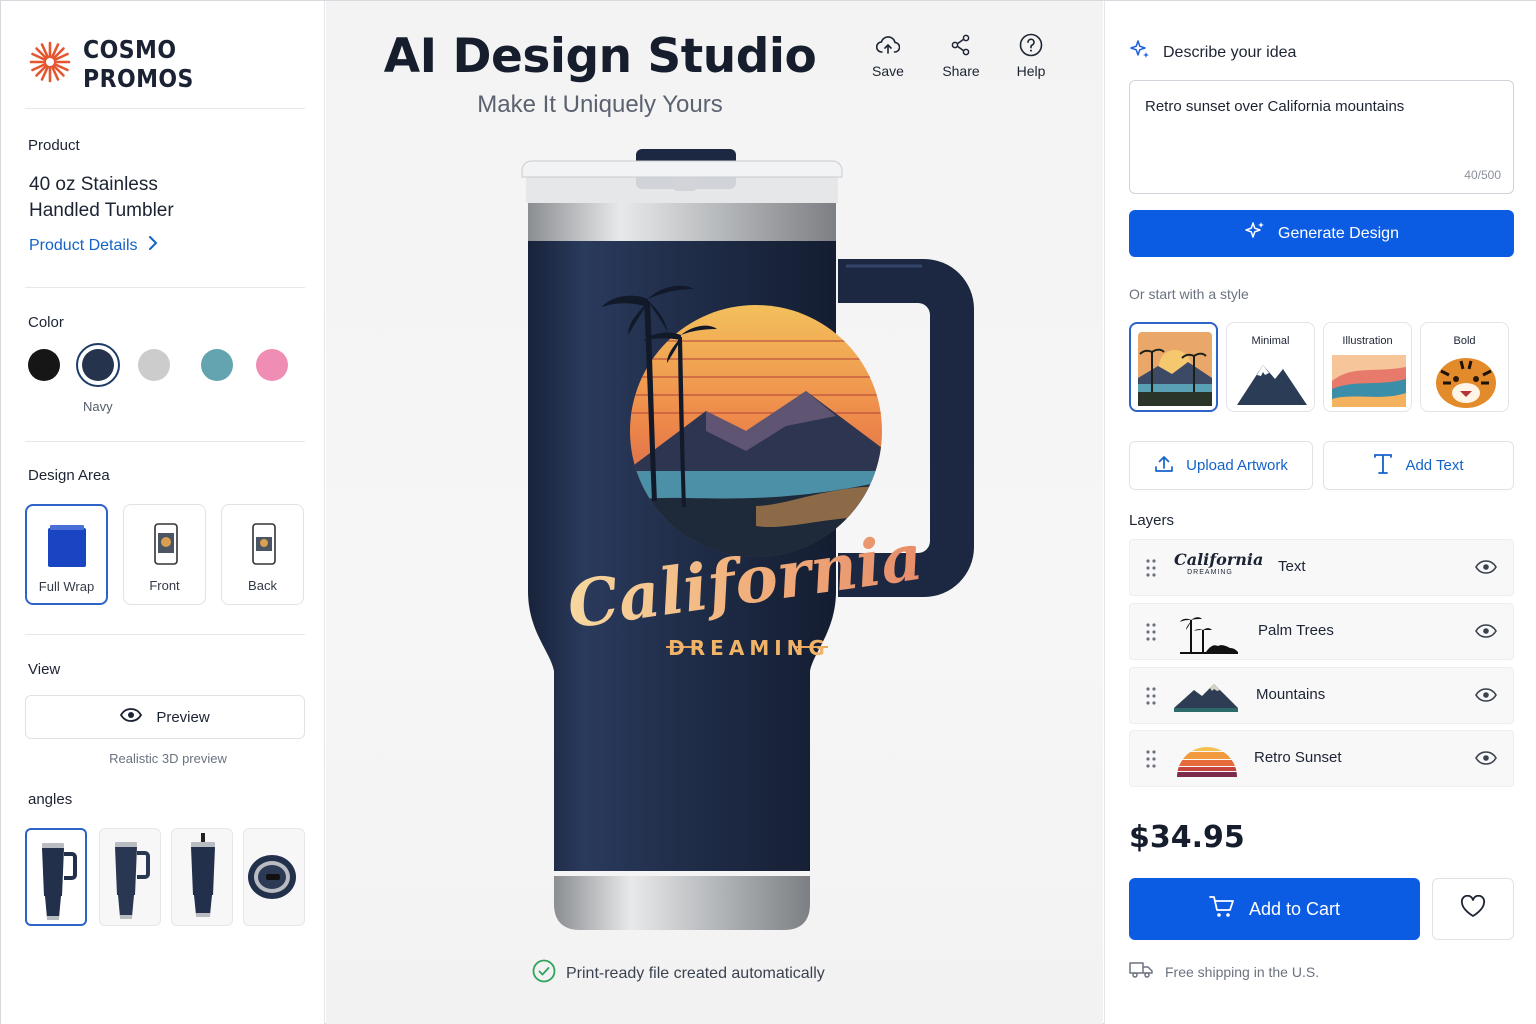  Describe the element at coordinates (154, 365) in the screenshot. I see `swatch-gray` at that location.